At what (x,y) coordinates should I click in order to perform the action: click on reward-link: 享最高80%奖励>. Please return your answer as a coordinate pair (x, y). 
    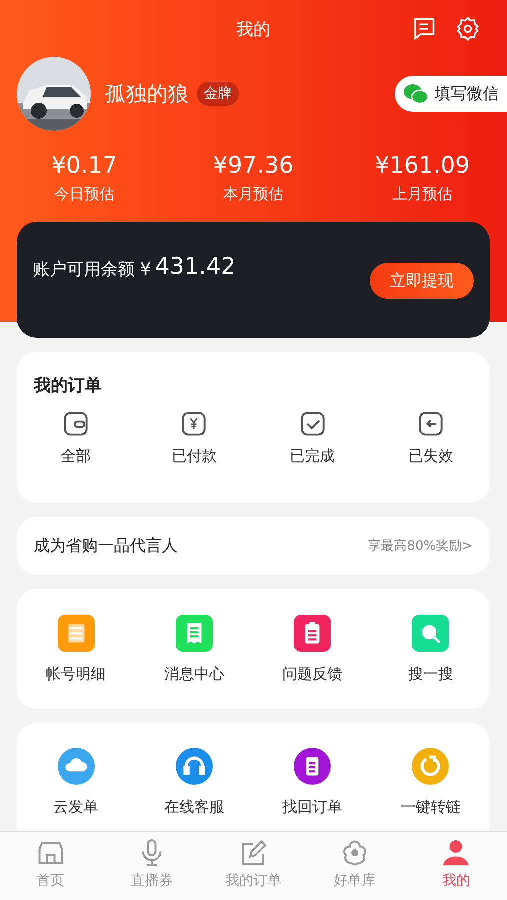
    Looking at the image, I should click on (420, 546).